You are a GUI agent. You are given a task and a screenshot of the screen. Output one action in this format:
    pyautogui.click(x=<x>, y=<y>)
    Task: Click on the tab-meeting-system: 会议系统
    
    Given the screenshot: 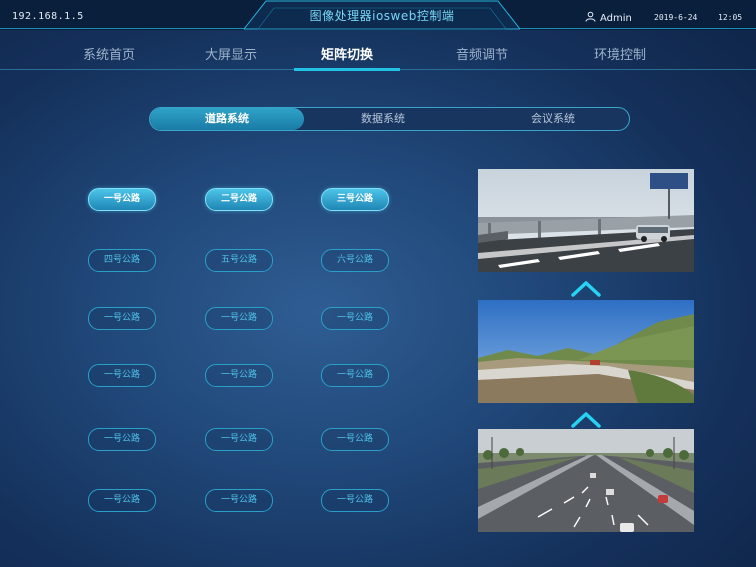 What is the action you would take?
    pyautogui.click(x=553, y=119)
    